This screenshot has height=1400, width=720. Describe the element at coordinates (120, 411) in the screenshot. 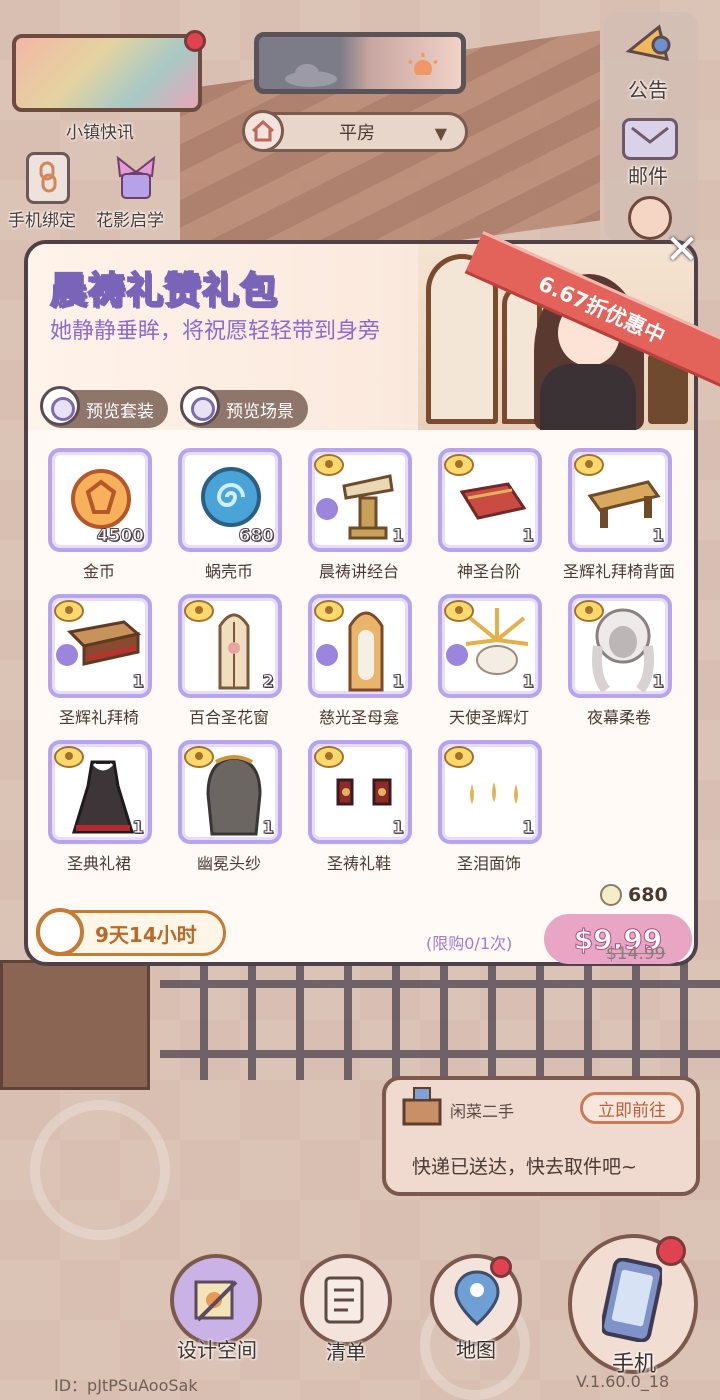

I see `preview-outfit-label: 预览套装` at that location.